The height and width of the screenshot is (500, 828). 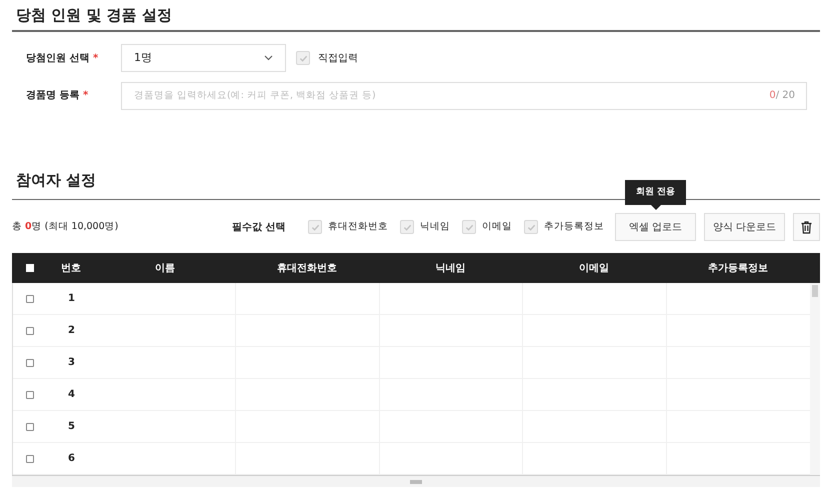 I want to click on checkbox-label: 닉네임, so click(x=435, y=227).